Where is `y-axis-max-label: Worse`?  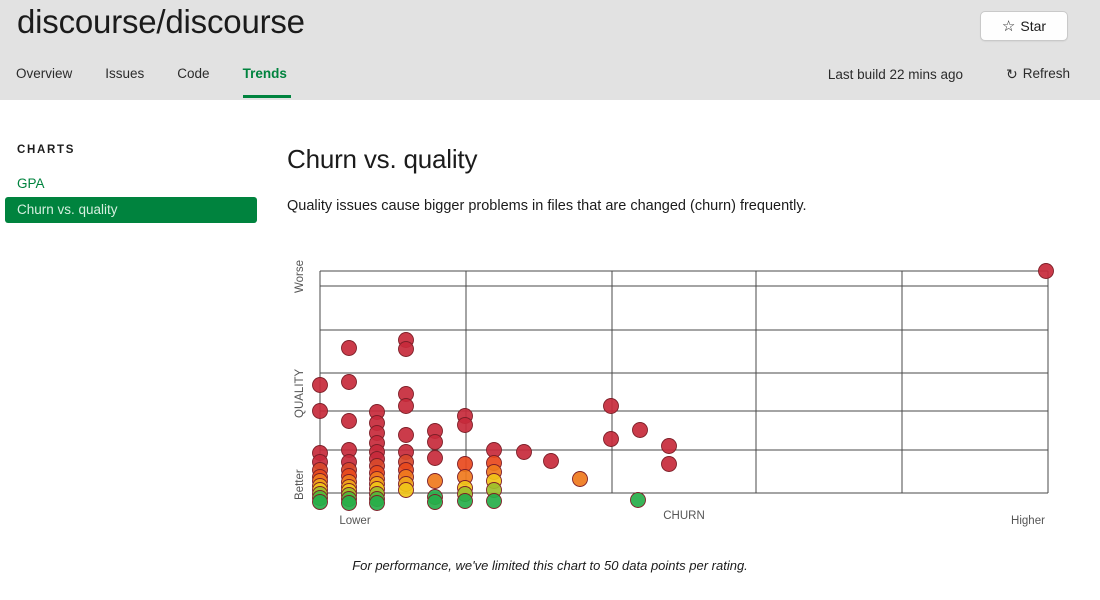 y-axis-max-label: Worse is located at coordinates (300, 276).